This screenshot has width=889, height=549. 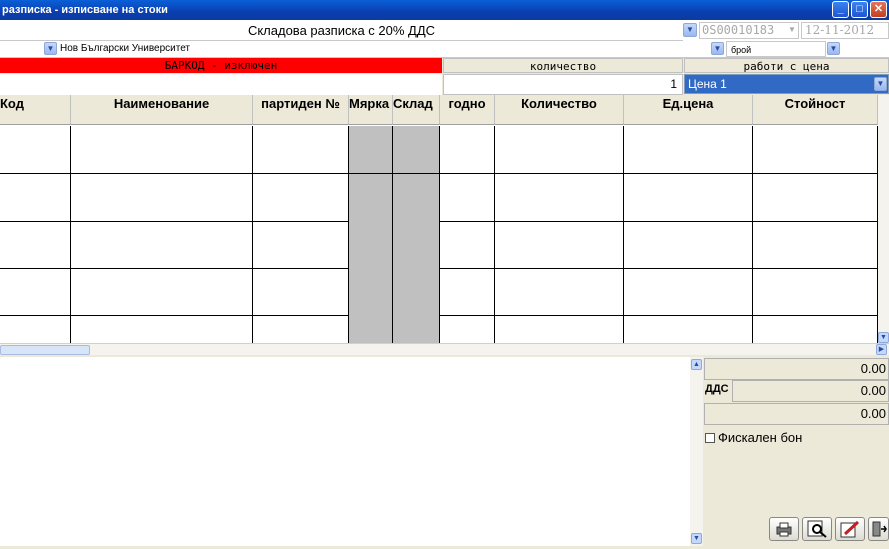 I want to click on printer-icon, so click(x=784, y=529).